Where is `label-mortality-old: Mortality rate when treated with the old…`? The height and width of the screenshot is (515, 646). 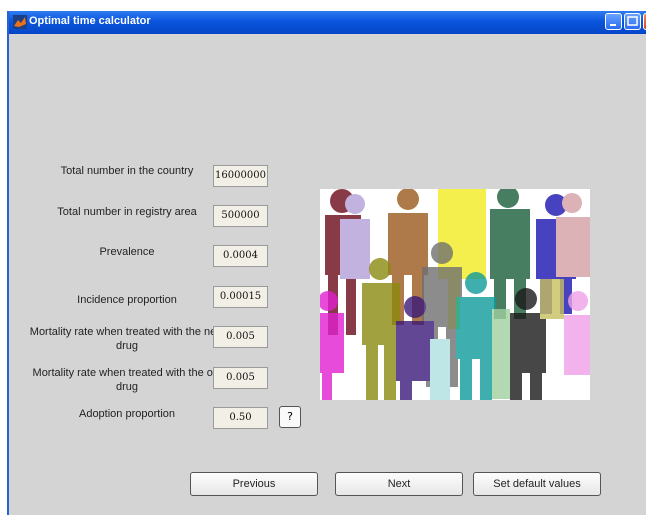 label-mortality-old: Mortality rate when treated with the old… is located at coordinates (127, 380).